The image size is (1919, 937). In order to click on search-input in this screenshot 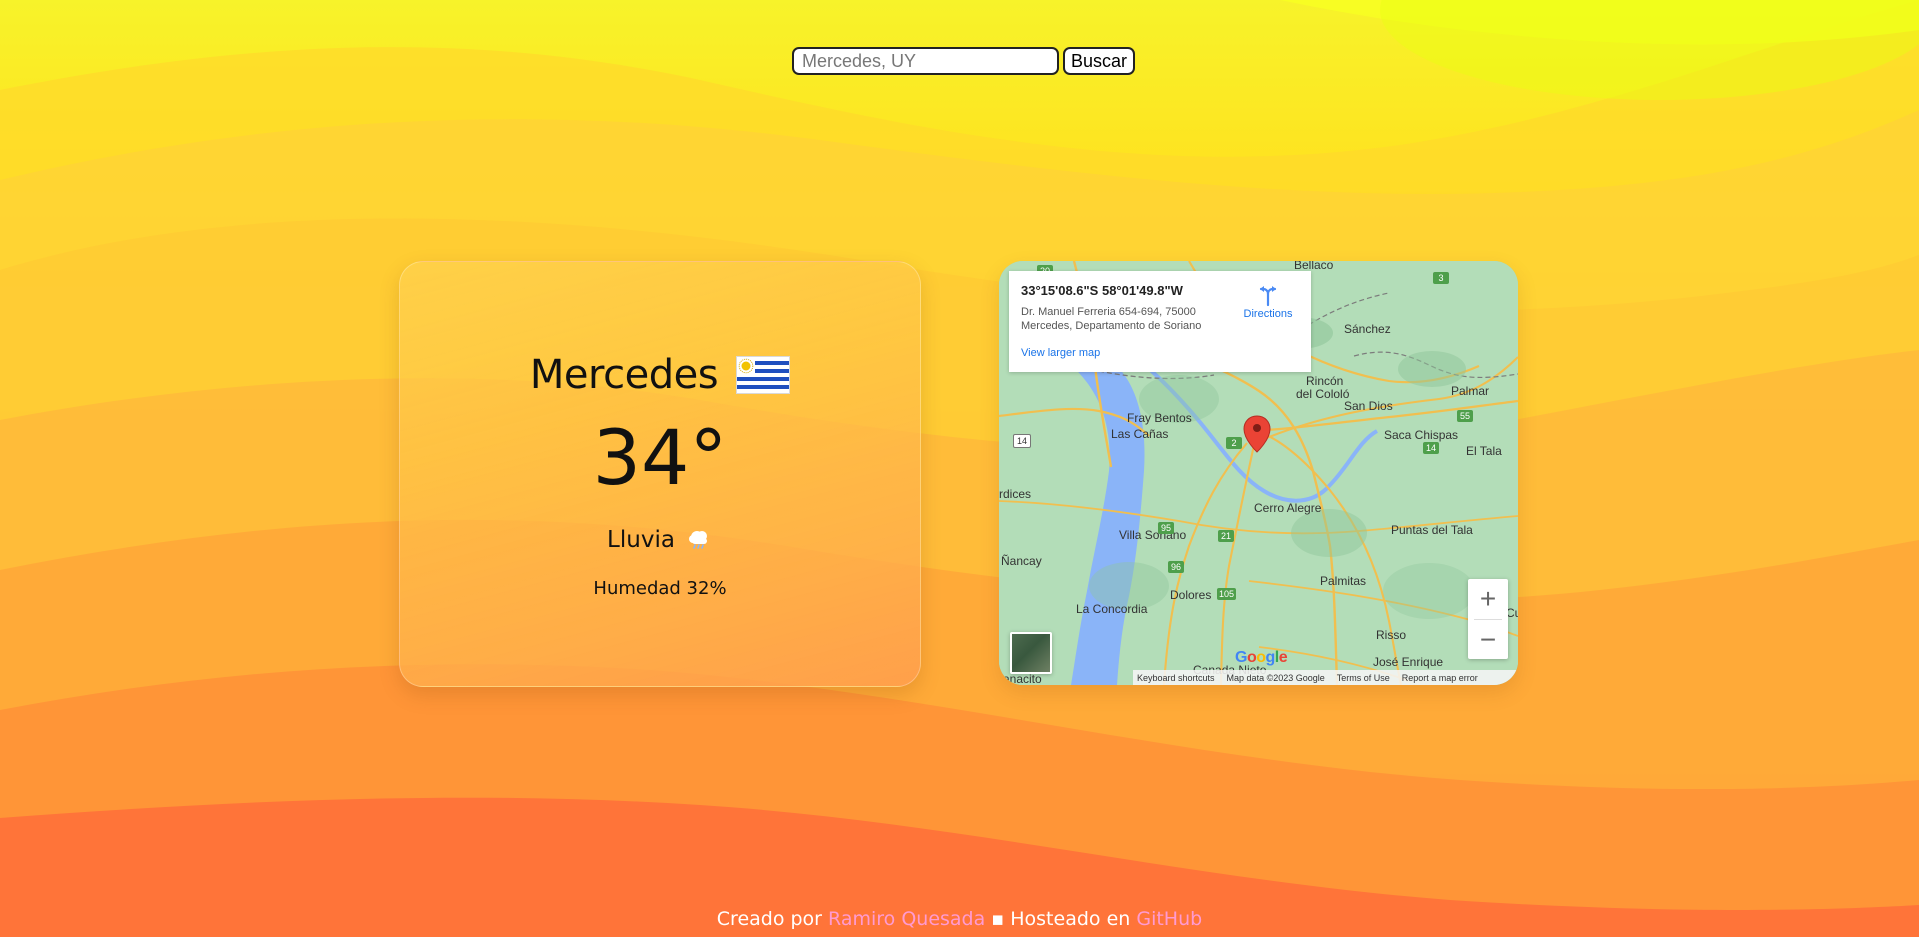, I will do `click(925, 61)`.